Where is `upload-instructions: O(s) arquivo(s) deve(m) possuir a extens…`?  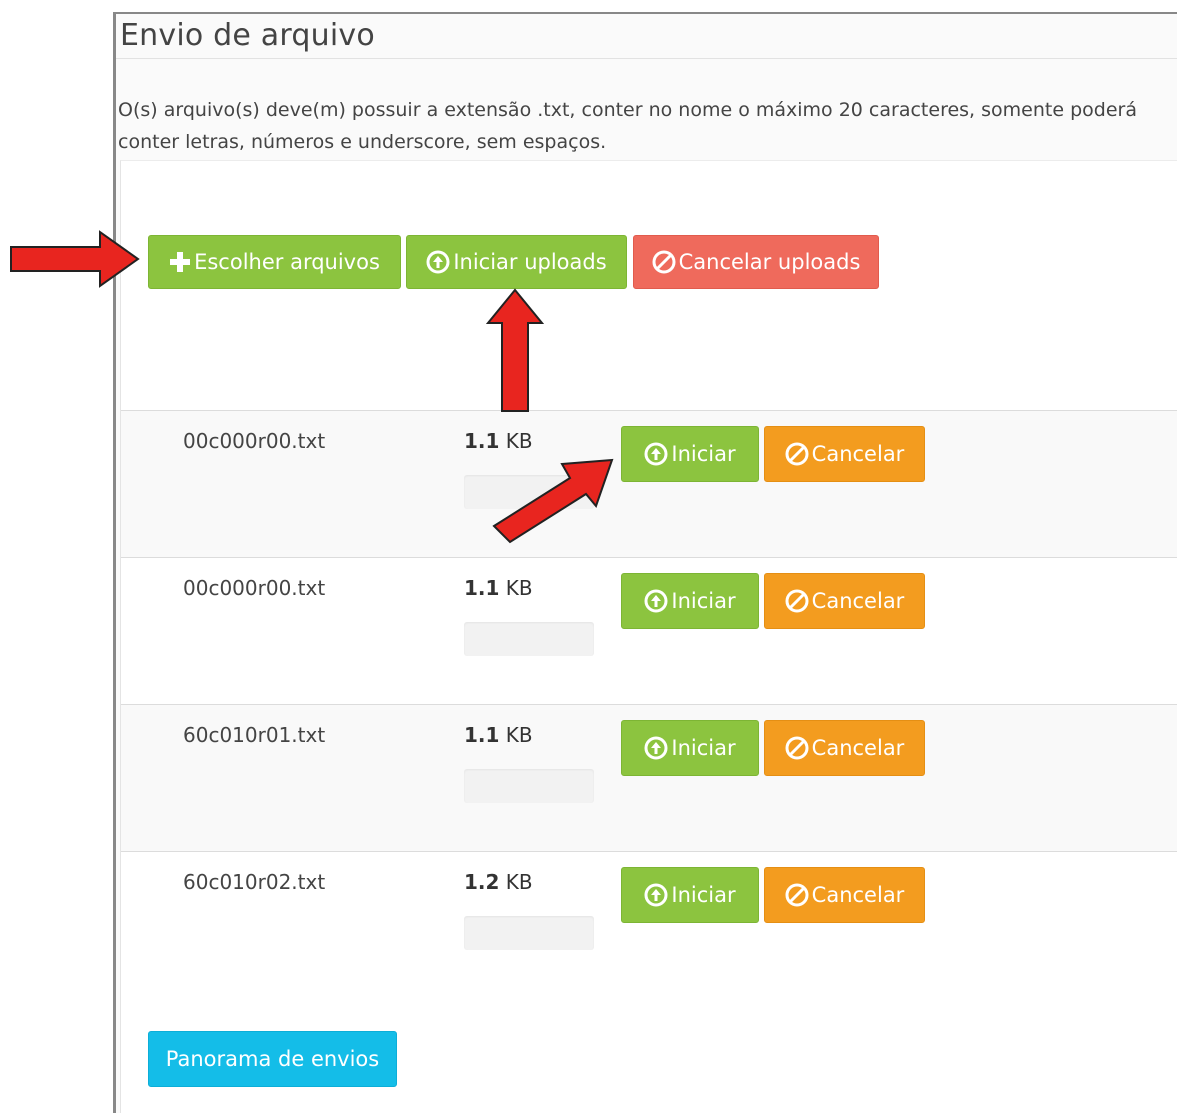
upload-instructions: O(s) arquivo(s) deve(m) possuir a extens… is located at coordinates (627, 126).